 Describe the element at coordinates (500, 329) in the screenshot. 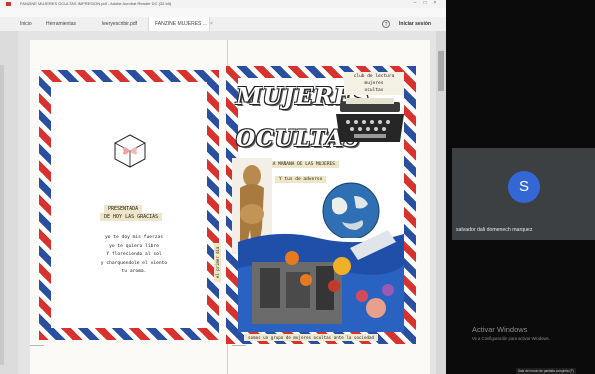

I see `activate-windows-title: Activar Windows` at that location.